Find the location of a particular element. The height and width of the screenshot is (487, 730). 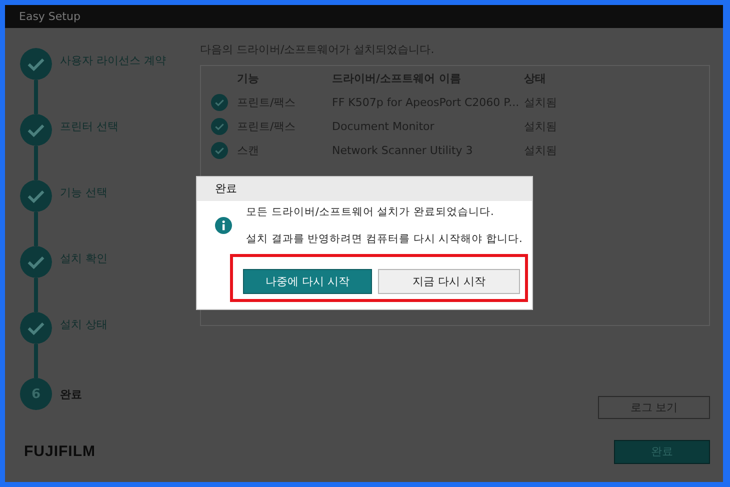

restart-now-button: 지금 다시 시작 is located at coordinates (449, 281).